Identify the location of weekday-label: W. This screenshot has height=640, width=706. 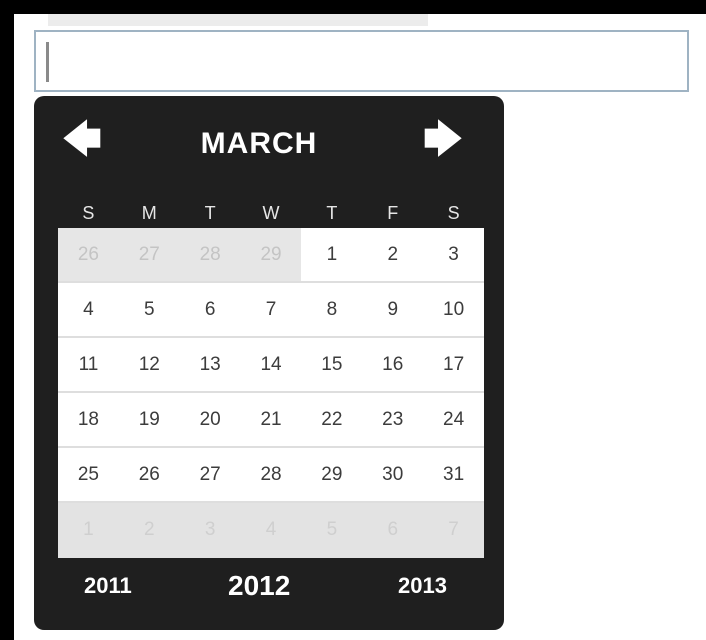
(271, 213).